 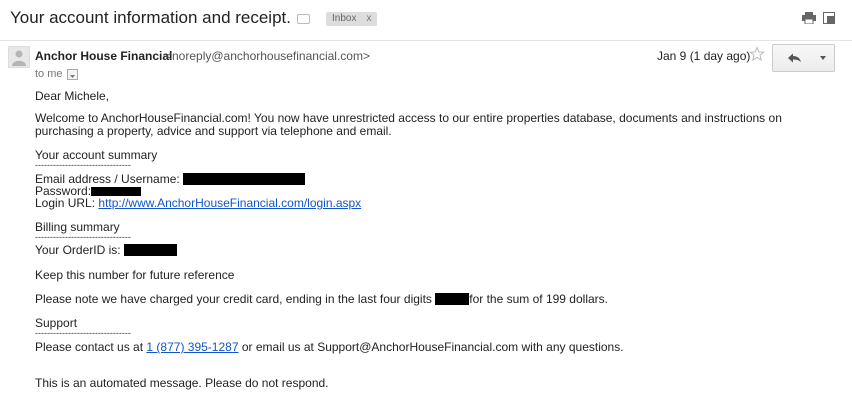 What do you see at coordinates (78, 250) in the screenshot?
I see `order-label: Your OrderID is:` at bounding box center [78, 250].